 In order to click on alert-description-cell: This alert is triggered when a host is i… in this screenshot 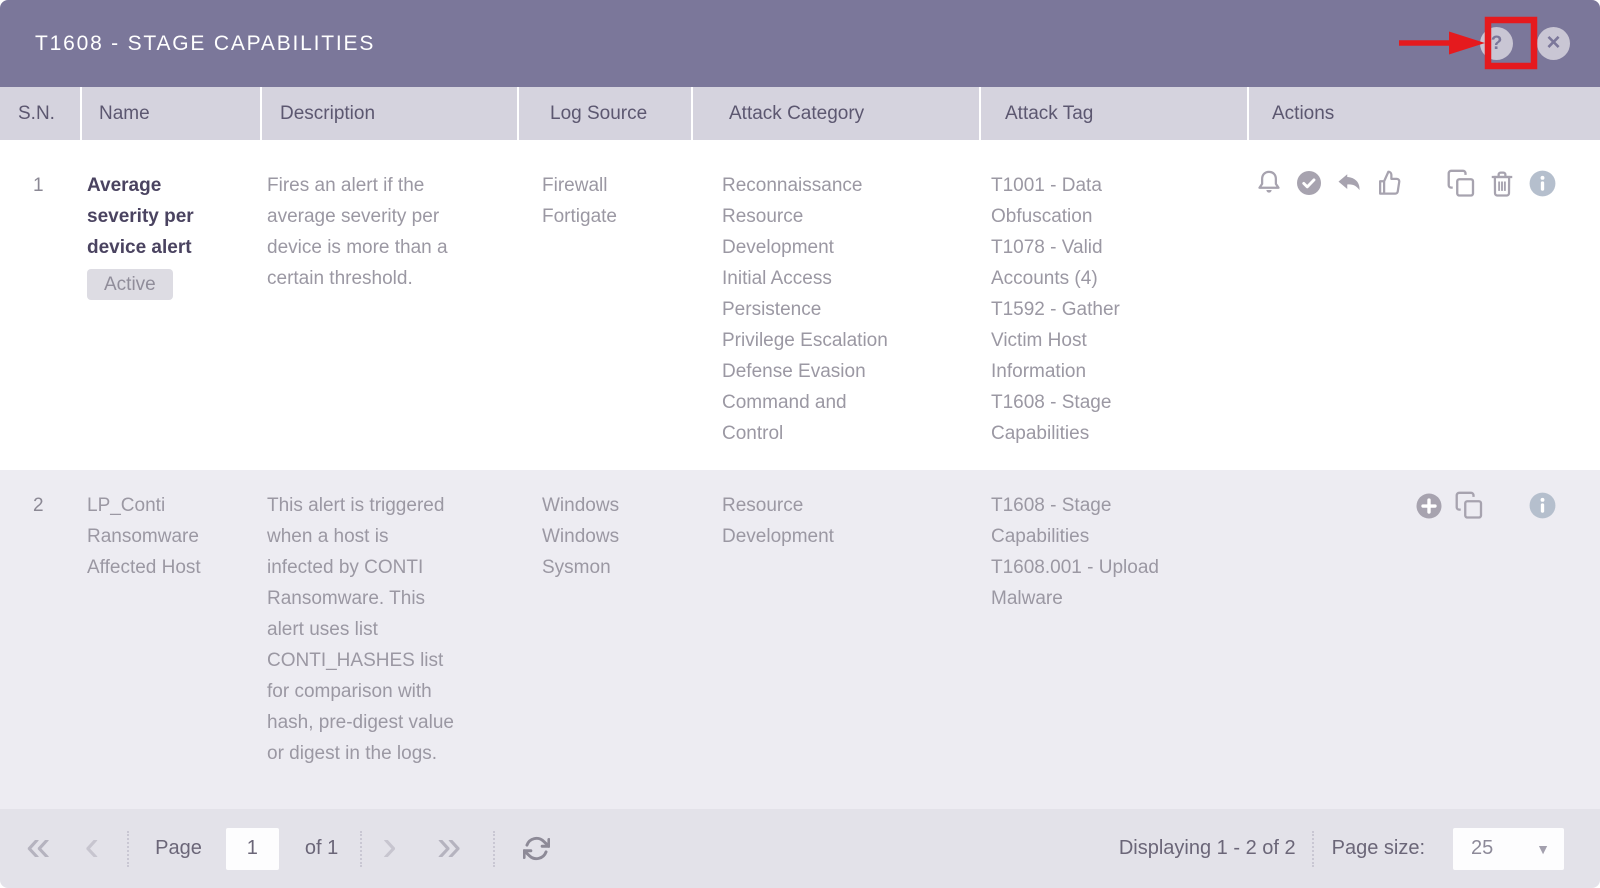, I will do `click(360, 629)`.